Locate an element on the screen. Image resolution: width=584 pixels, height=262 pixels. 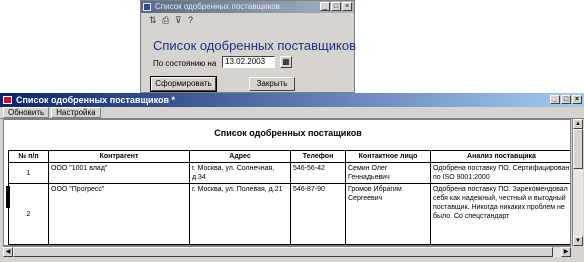
column-header: Адрес is located at coordinates (240, 156).